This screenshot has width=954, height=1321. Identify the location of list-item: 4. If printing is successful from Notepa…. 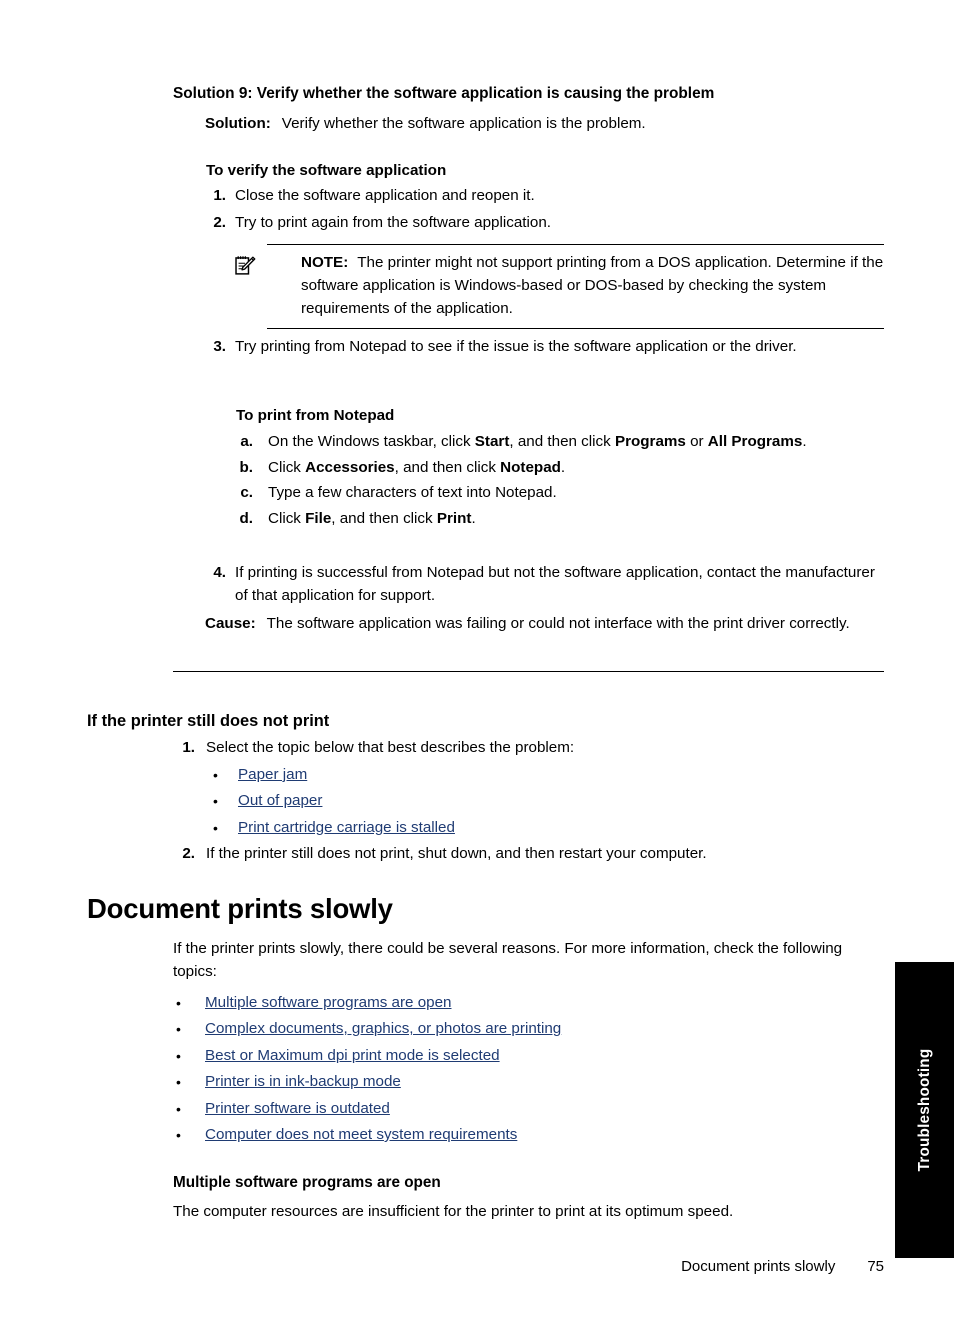
(546, 584).